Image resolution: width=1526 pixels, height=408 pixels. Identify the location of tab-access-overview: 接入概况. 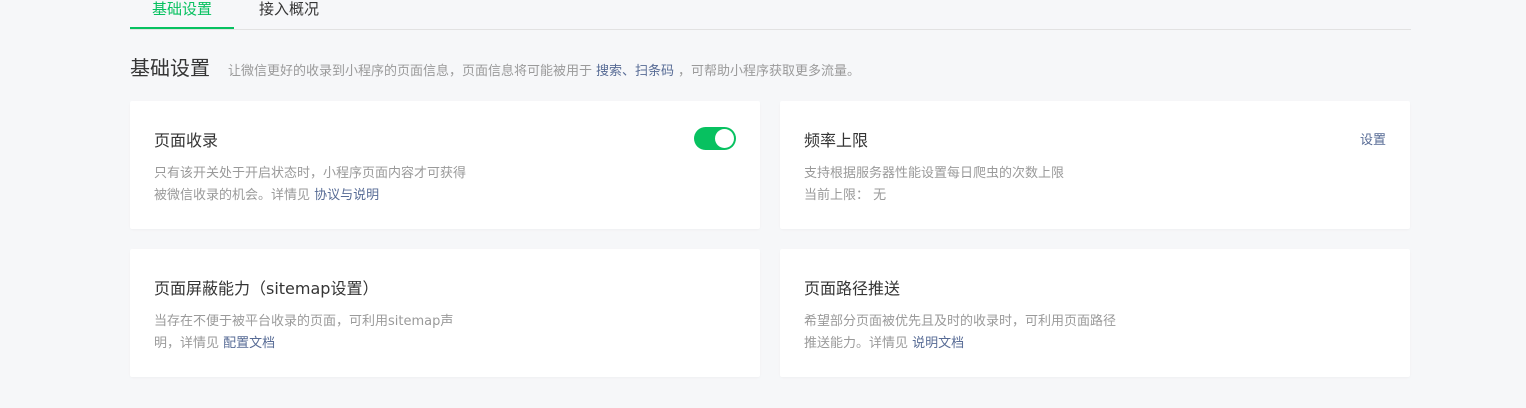
(289, 14).